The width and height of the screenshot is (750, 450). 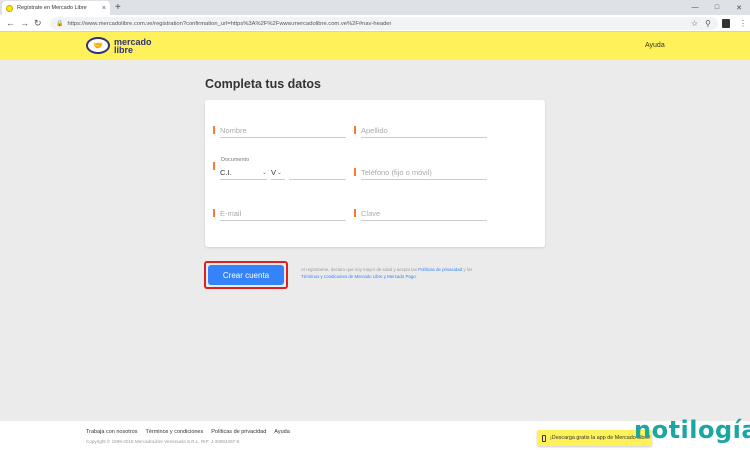 I want to click on apellido-field: Apellido, so click(x=420, y=131).